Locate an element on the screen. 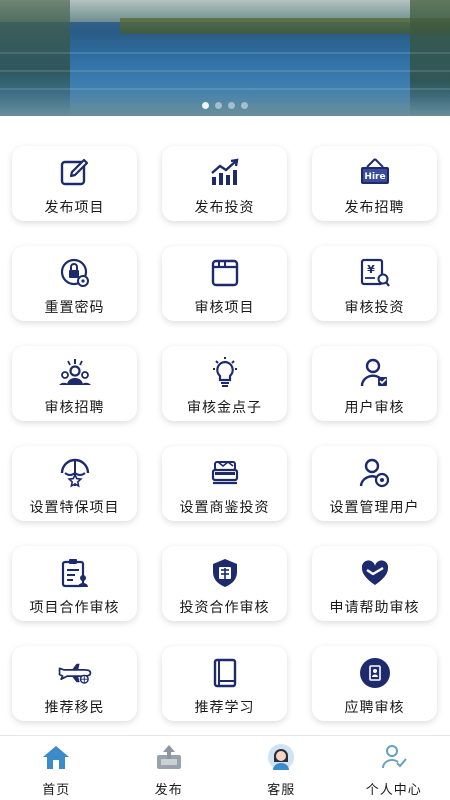 This screenshot has width=450, height=800. grid-item-investment-cooperation-review: 投资合作审核 is located at coordinates (224, 583).